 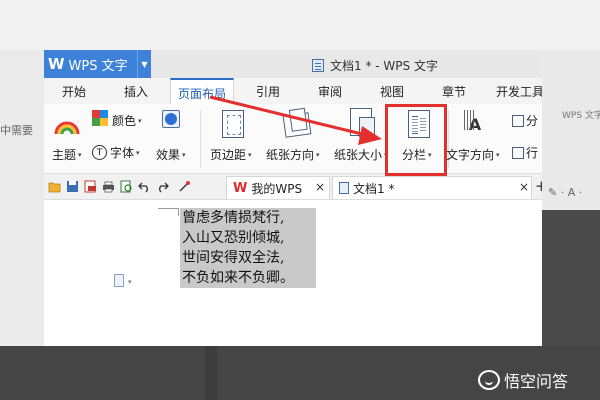 I want to click on partial-right-top-label: 分, so click(x=532, y=121).